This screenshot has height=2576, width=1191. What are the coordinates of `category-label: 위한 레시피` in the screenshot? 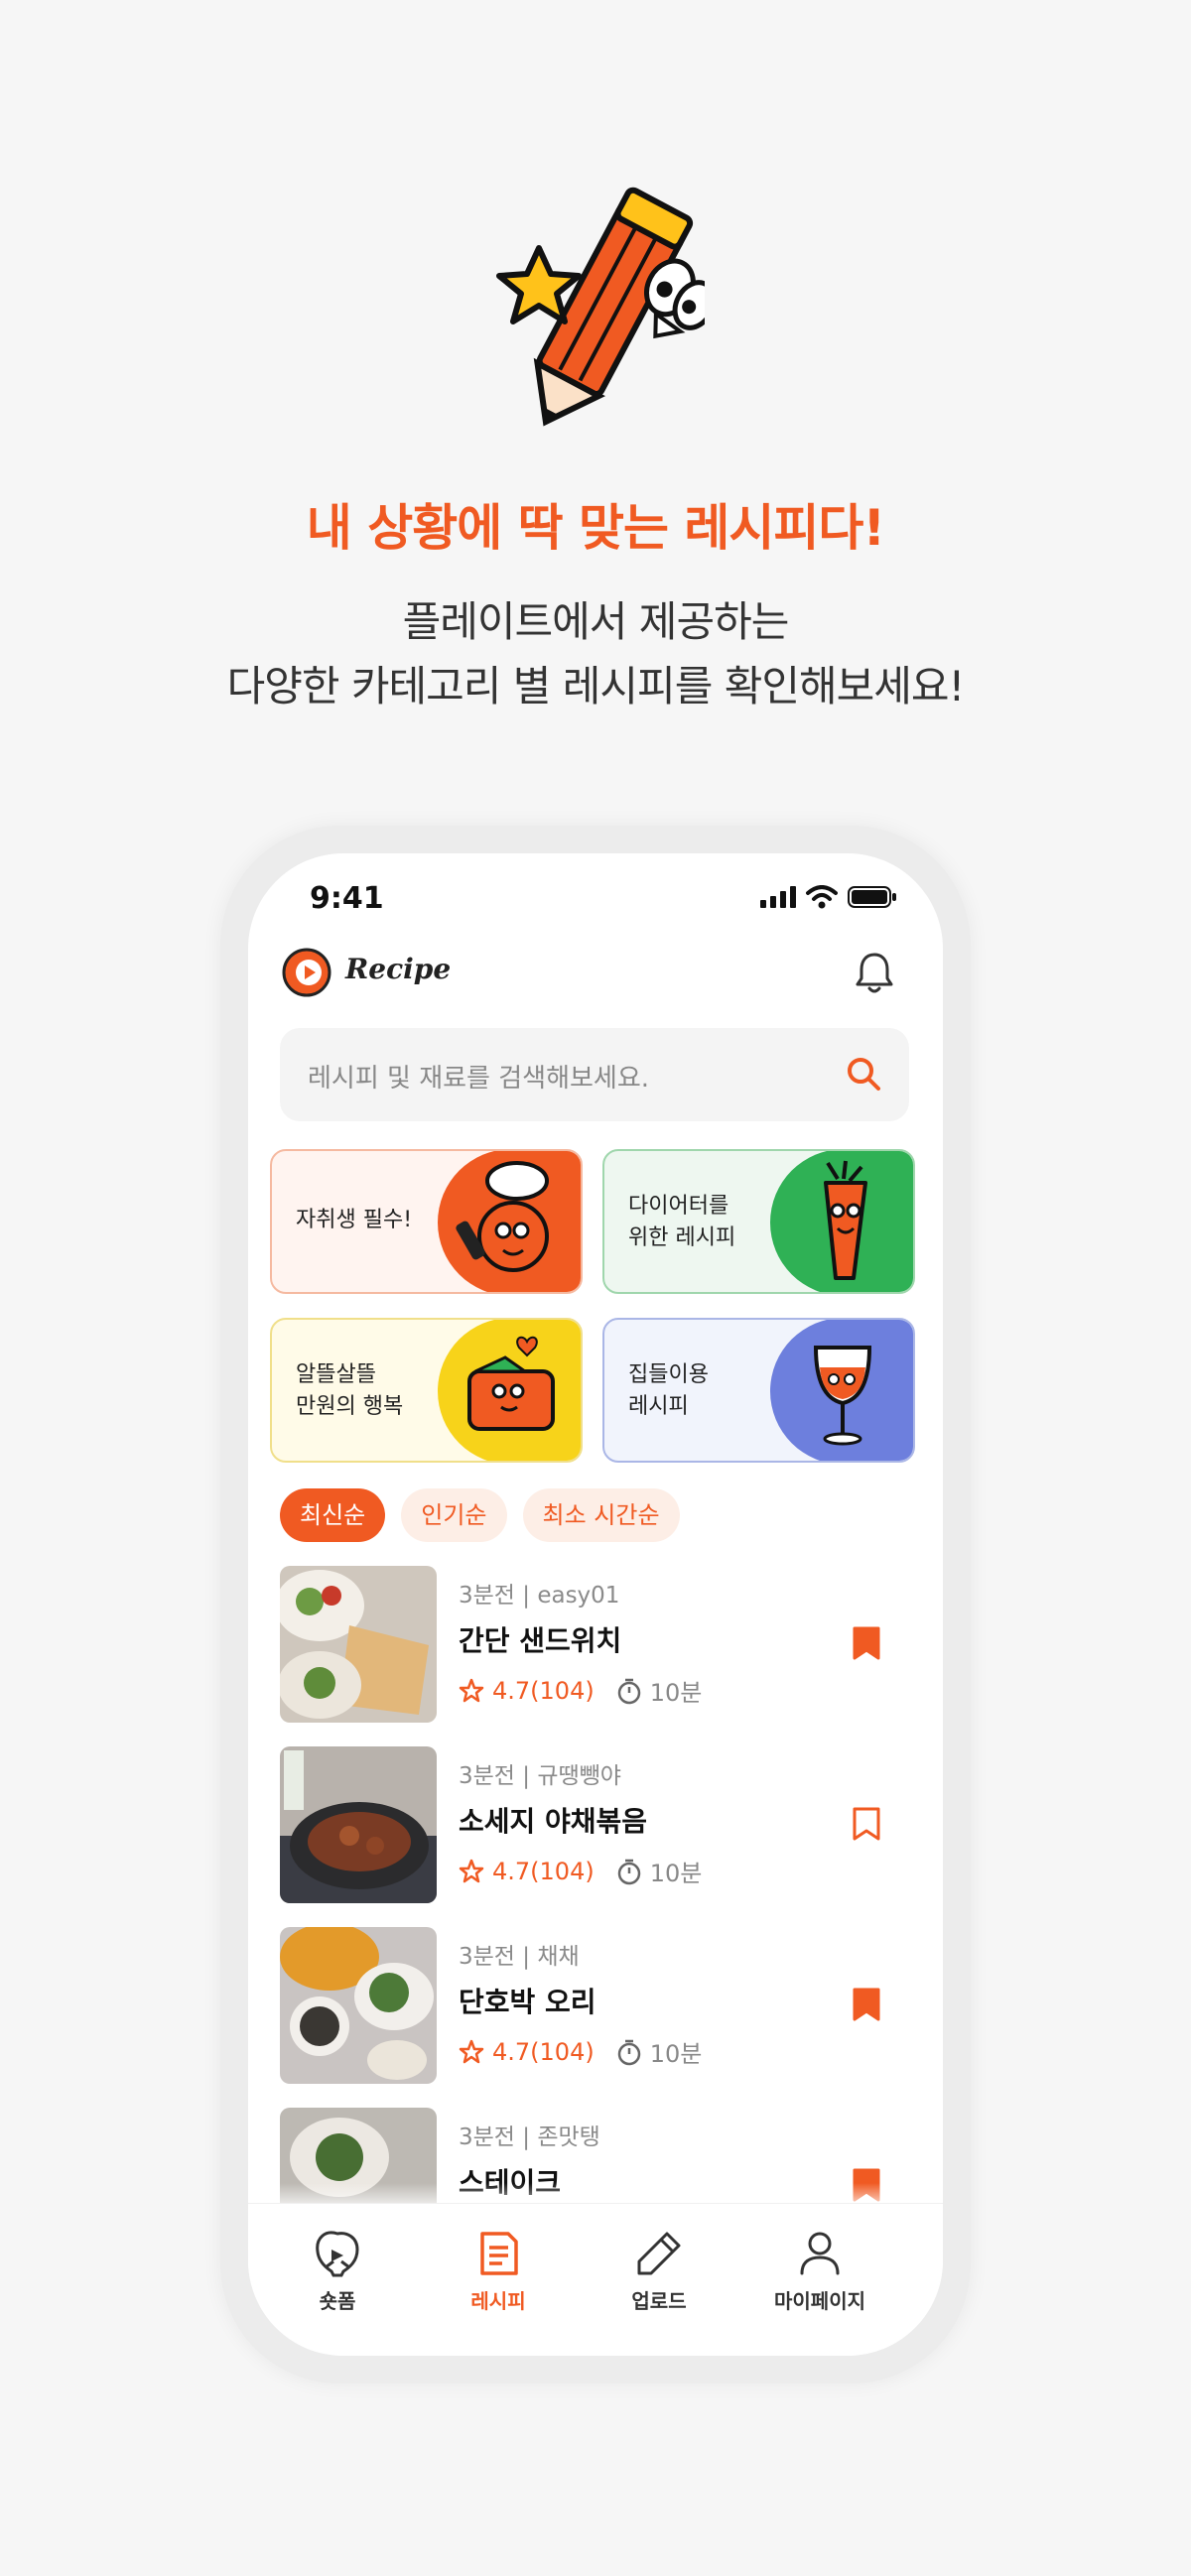 It's located at (682, 1238).